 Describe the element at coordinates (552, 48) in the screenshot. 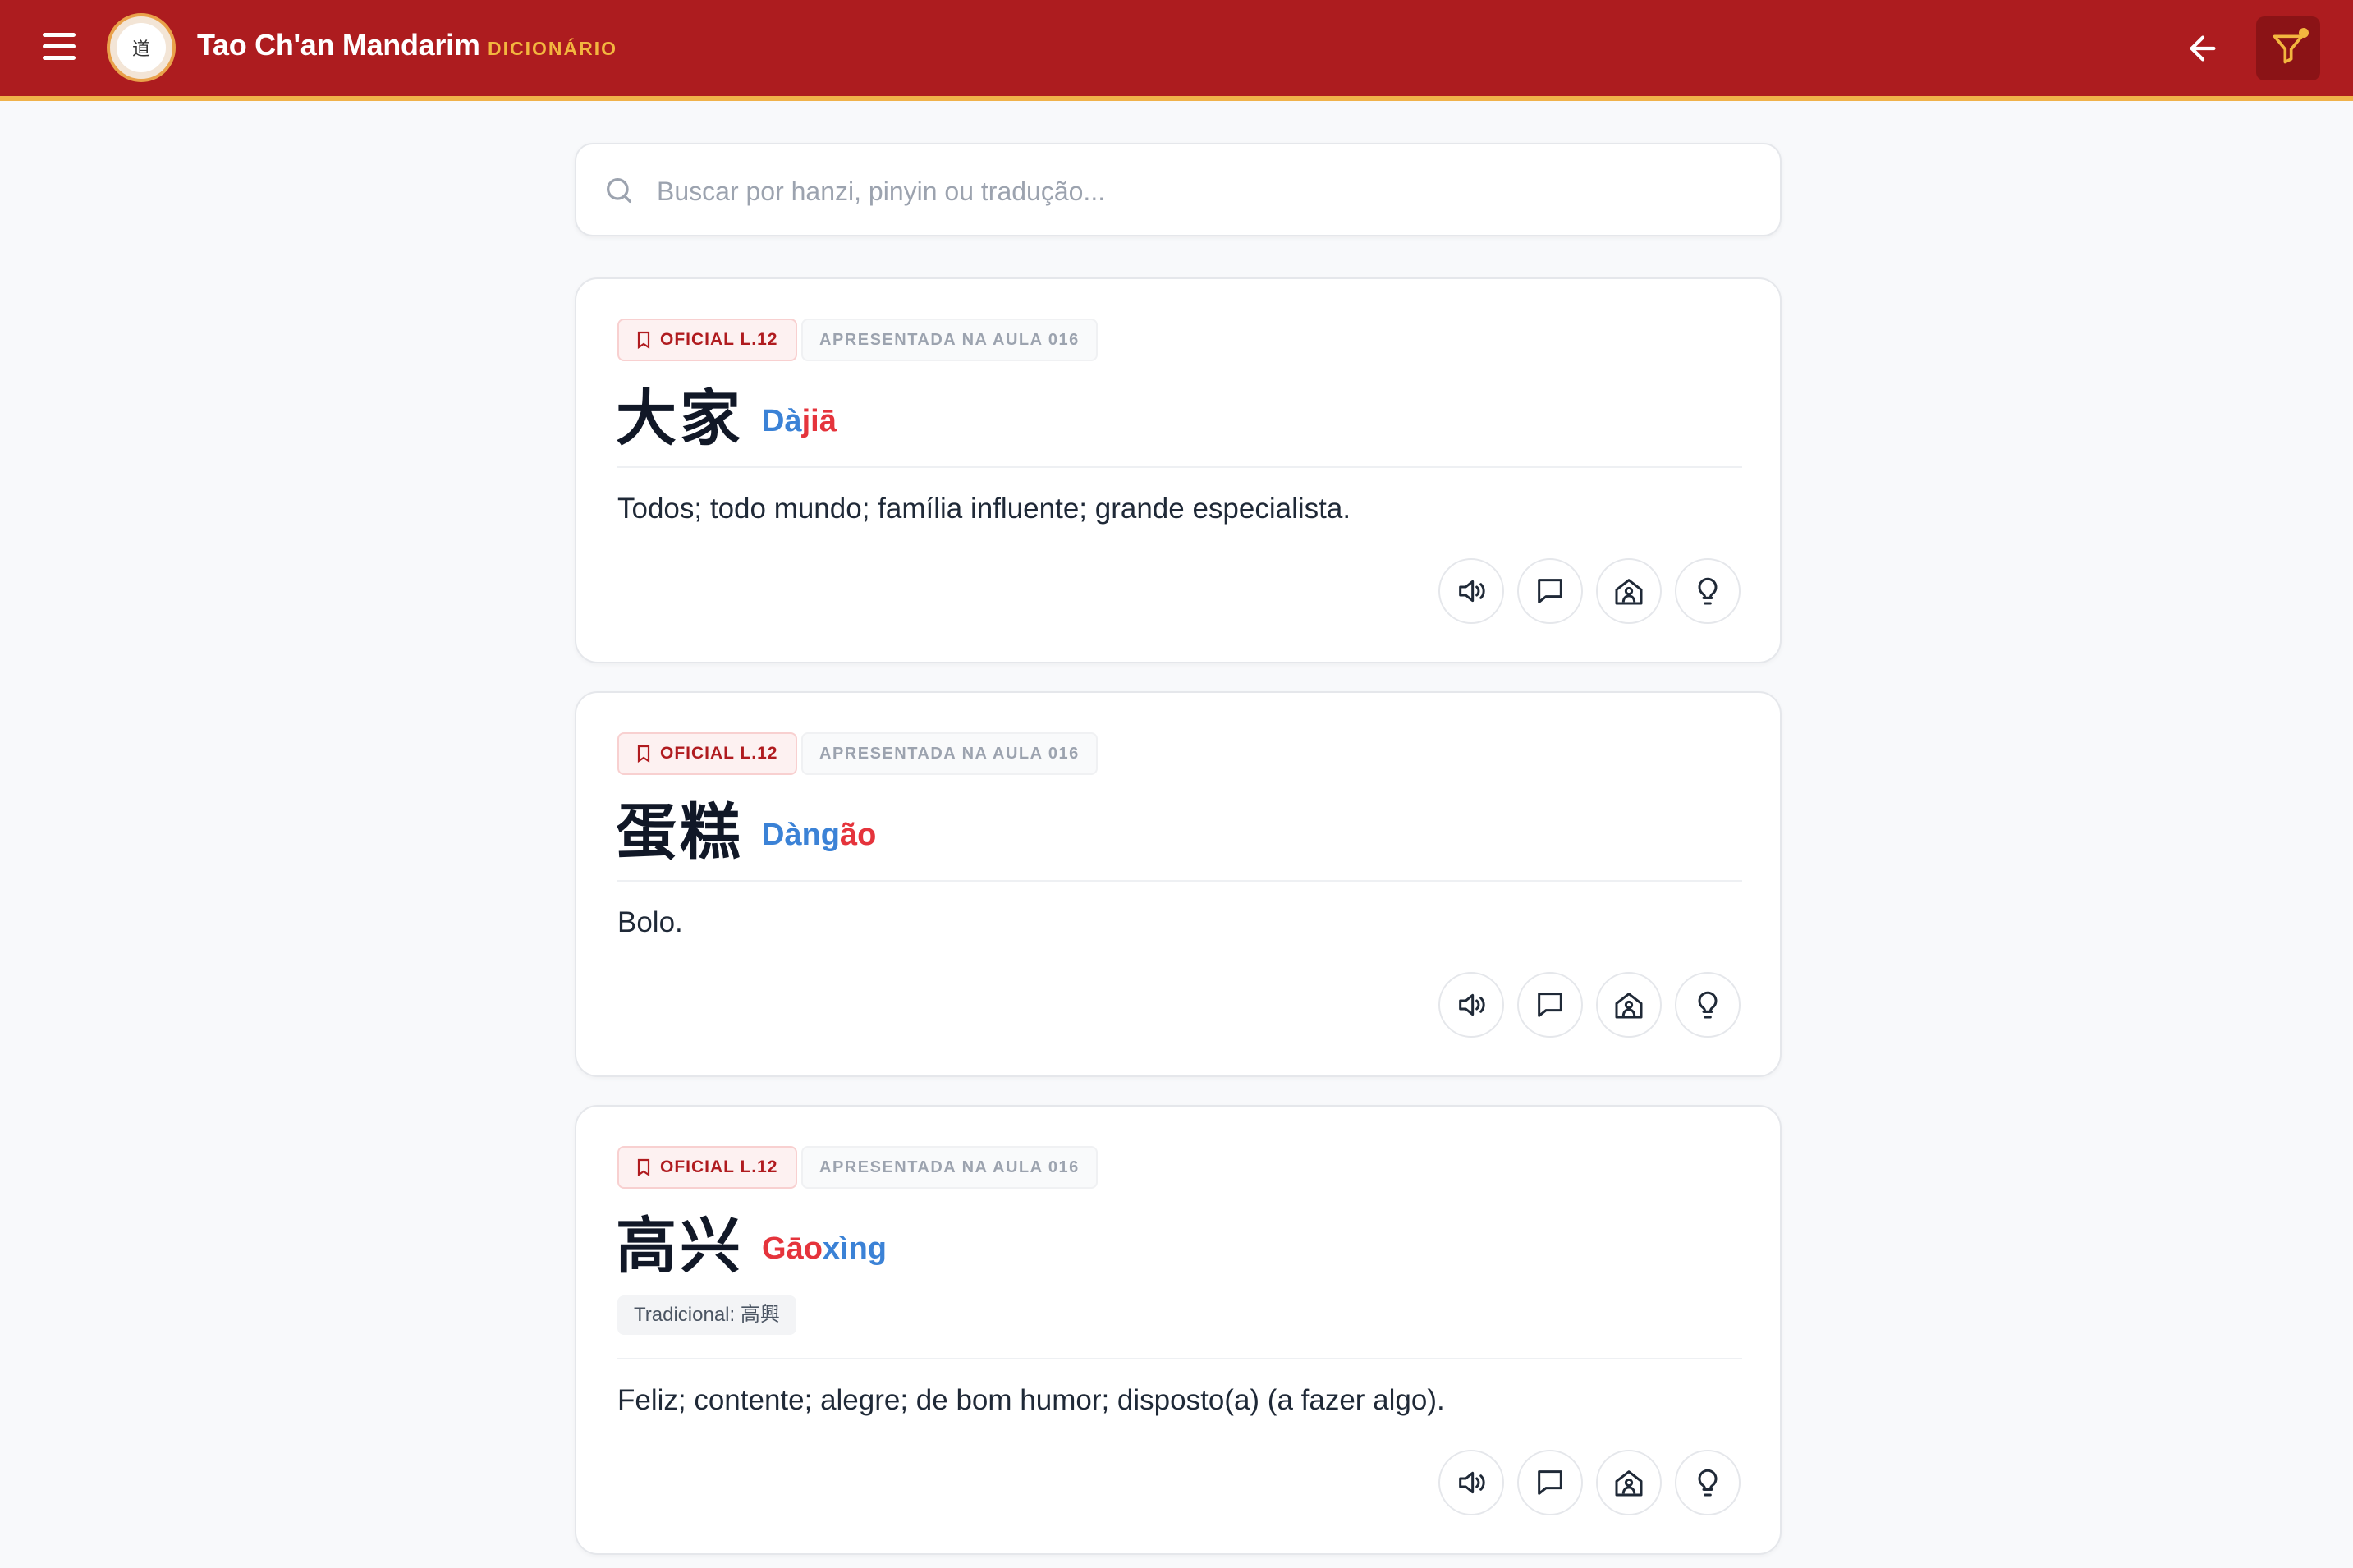

I see `section-label: DICIONÁRIO` at that location.